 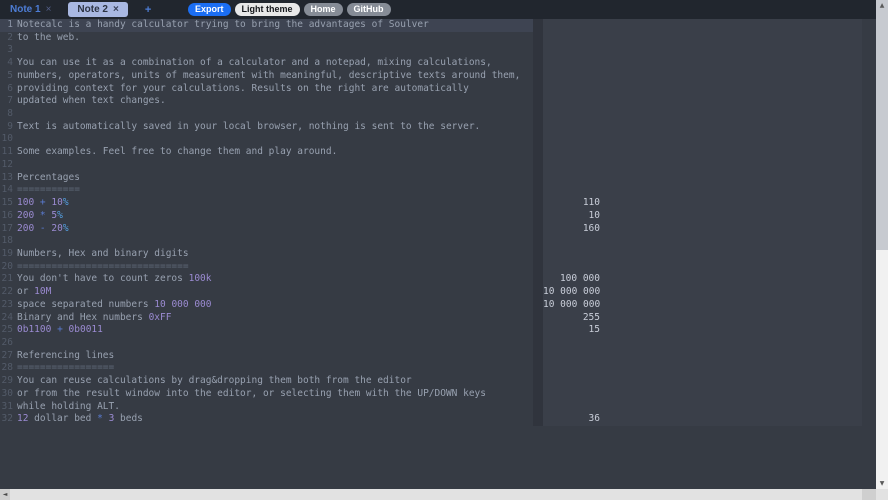 What do you see at coordinates (266, 254) in the screenshot?
I see `editor-line: 19 Numbers, Hex and binary digits` at bounding box center [266, 254].